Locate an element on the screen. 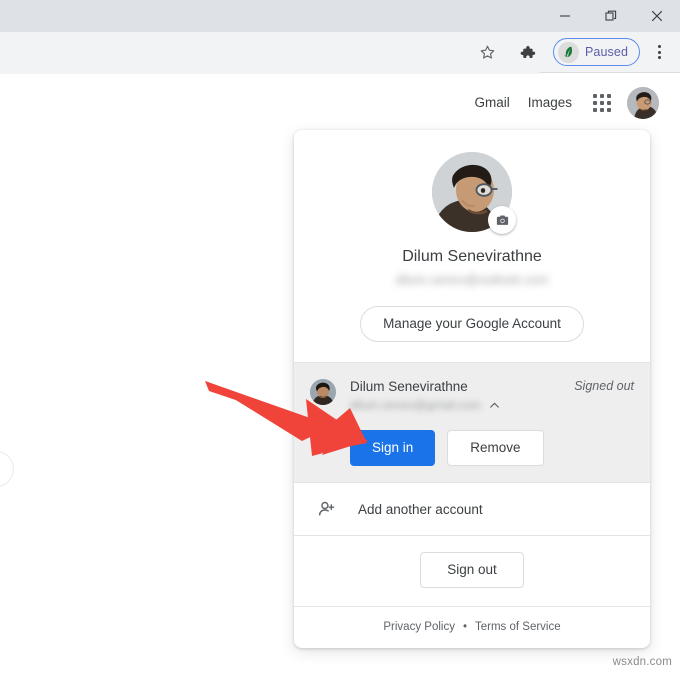  add-another-account-row: Add another account is located at coordinates (472, 509).